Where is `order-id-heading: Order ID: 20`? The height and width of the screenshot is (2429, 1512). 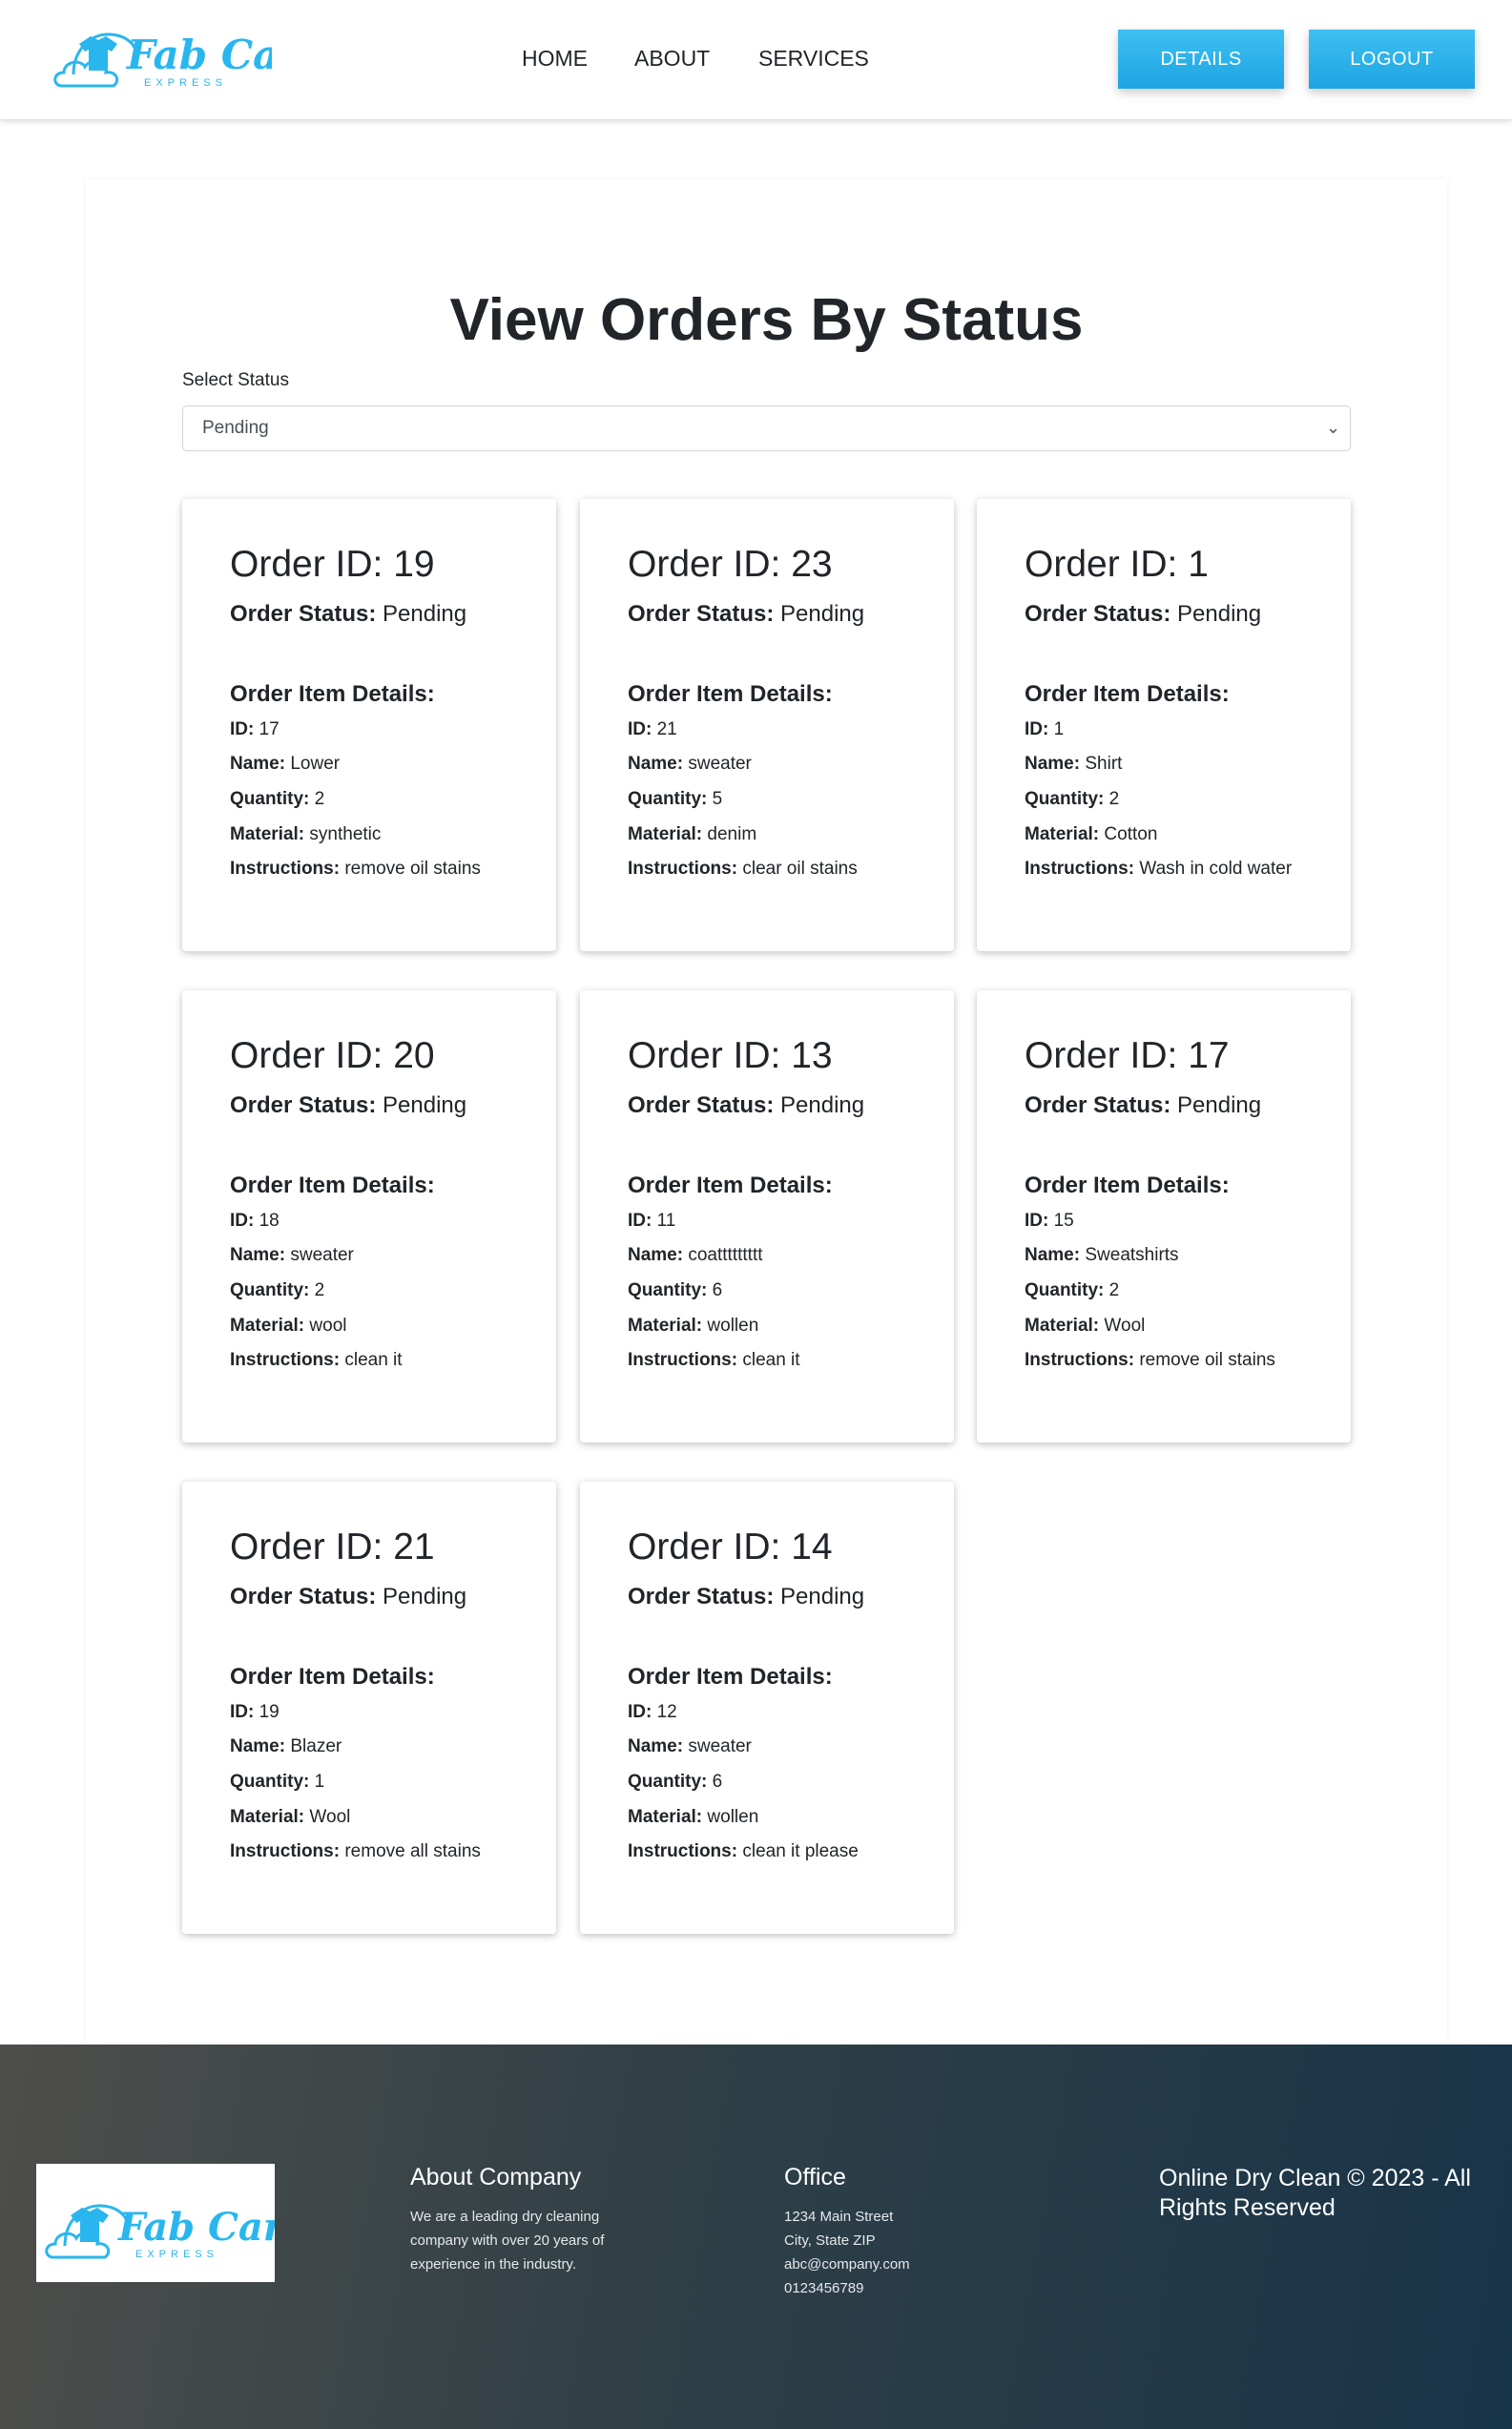 order-id-heading: Order ID: 20 is located at coordinates (369, 1056).